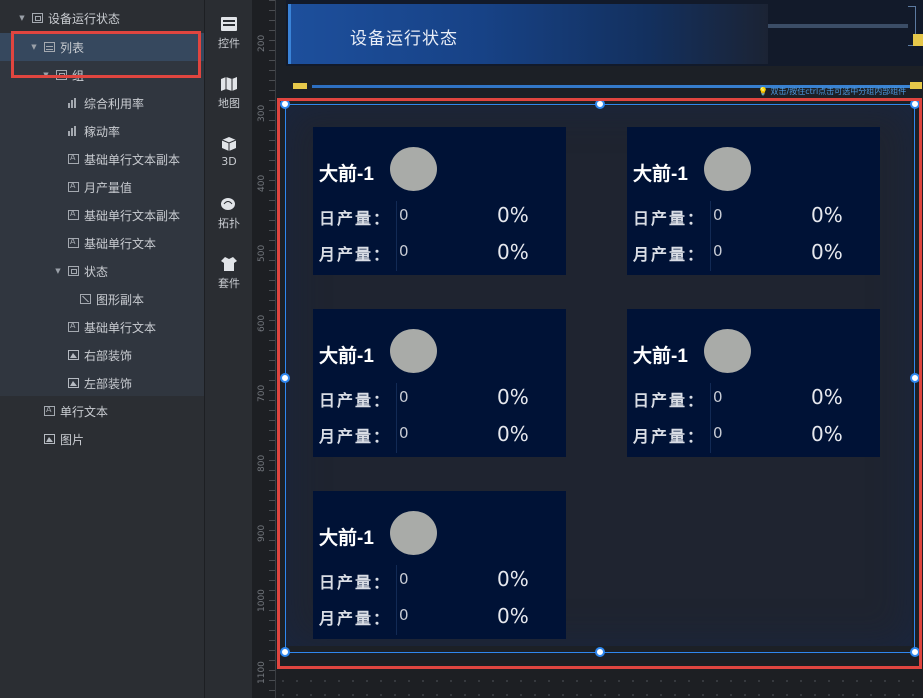  I want to click on layer-item-text-copy-2: 基础单行文本副本, so click(102, 215).